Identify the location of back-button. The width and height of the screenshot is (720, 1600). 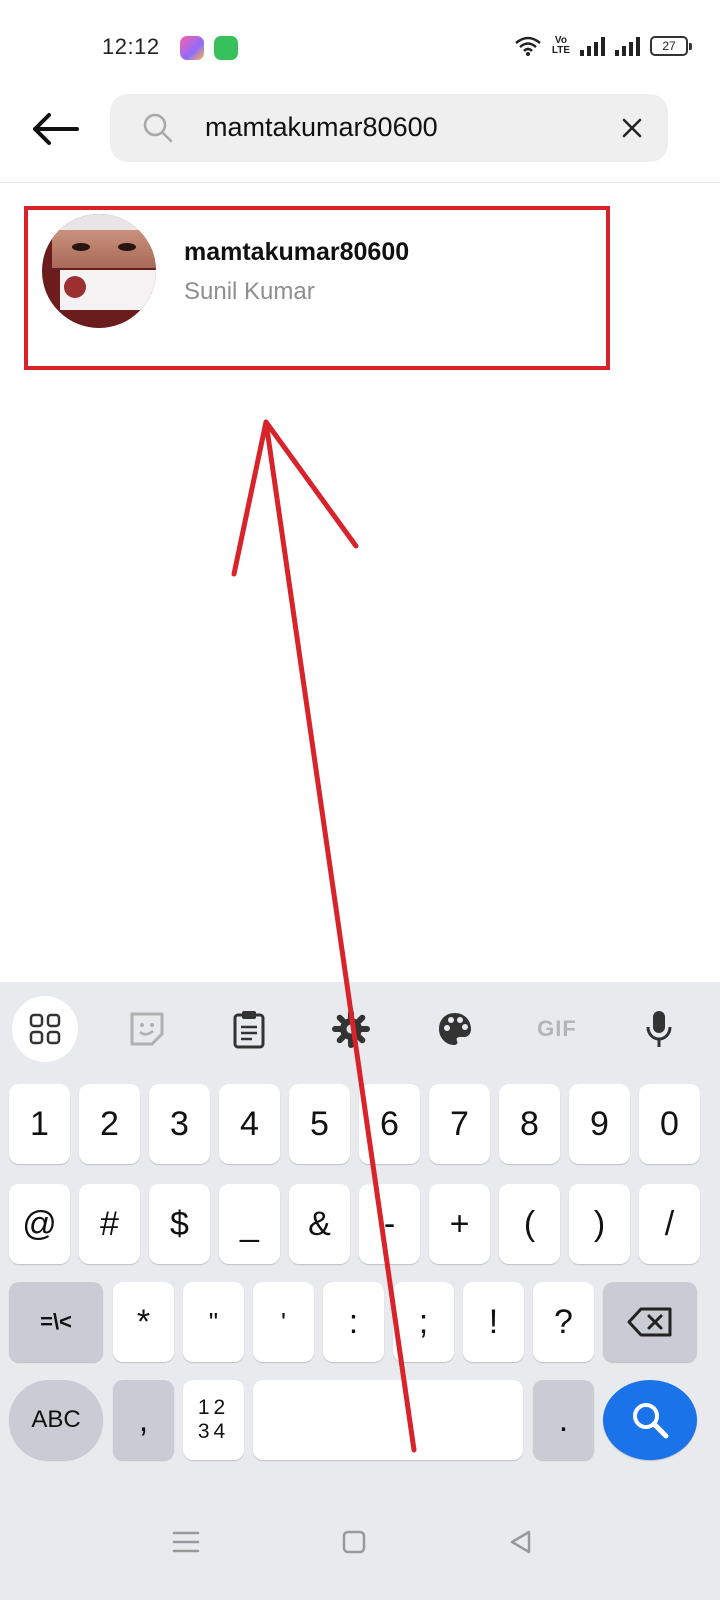
(55, 129).